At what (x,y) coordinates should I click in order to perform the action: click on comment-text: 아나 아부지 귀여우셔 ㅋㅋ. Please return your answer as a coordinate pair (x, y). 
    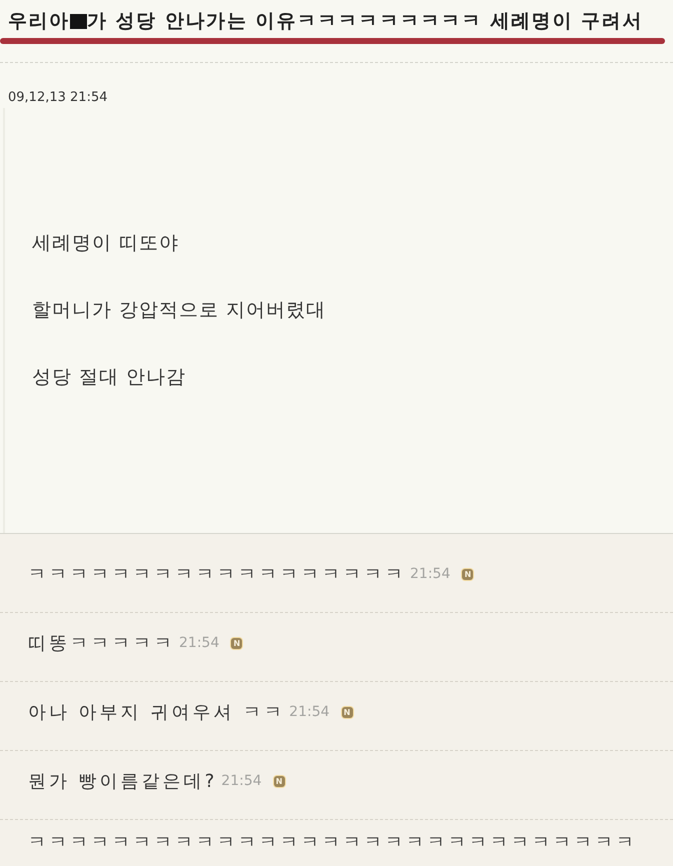
    Looking at the image, I should click on (157, 712).